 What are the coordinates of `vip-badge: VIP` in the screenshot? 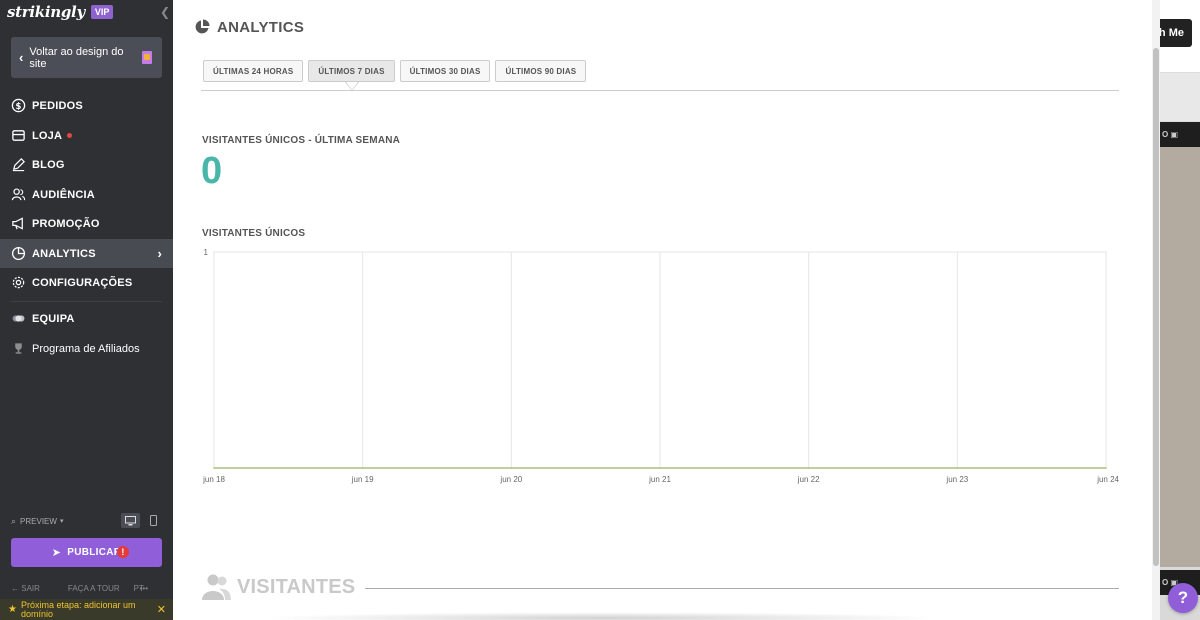 It's located at (102, 12).